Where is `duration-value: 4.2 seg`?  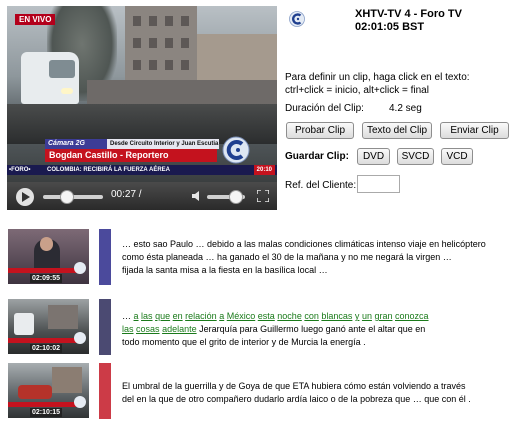
duration-value: 4.2 seg is located at coordinates (405, 108).